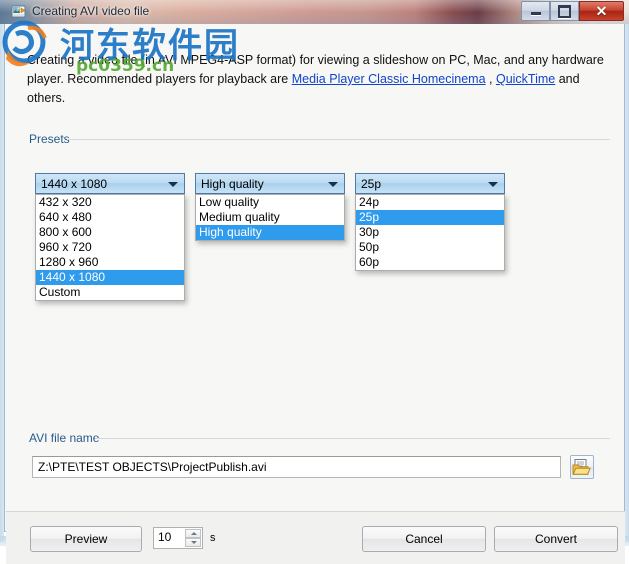  I want to click on minimize-icon, so click(535, 11).